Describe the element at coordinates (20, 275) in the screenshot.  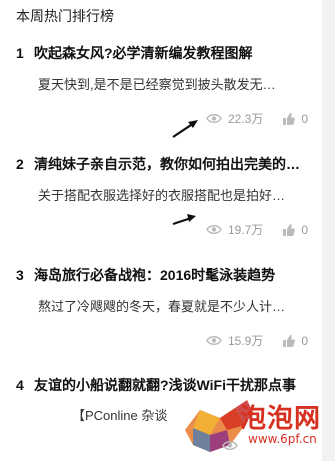
I see `item-rank: 3` at that location.